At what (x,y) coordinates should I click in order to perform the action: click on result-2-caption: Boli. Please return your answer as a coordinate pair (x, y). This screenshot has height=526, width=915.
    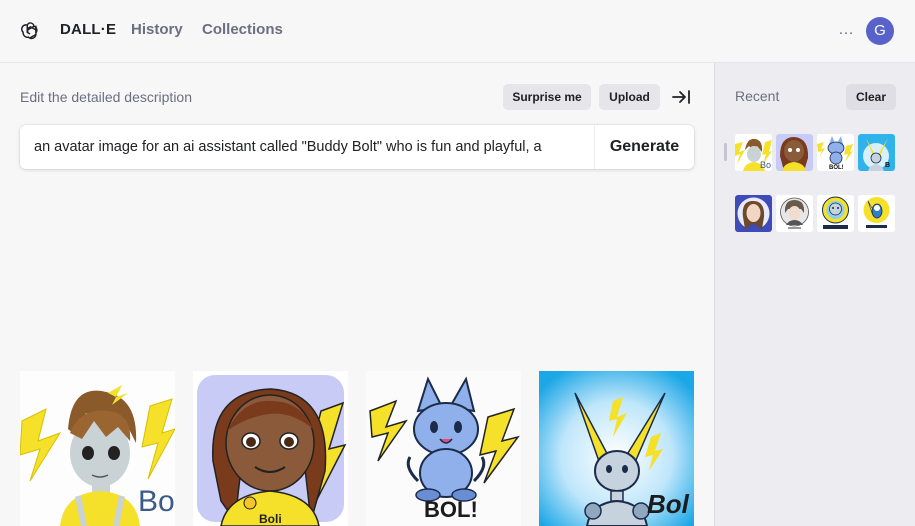
    Looking at the image, I should click on (270, 519).